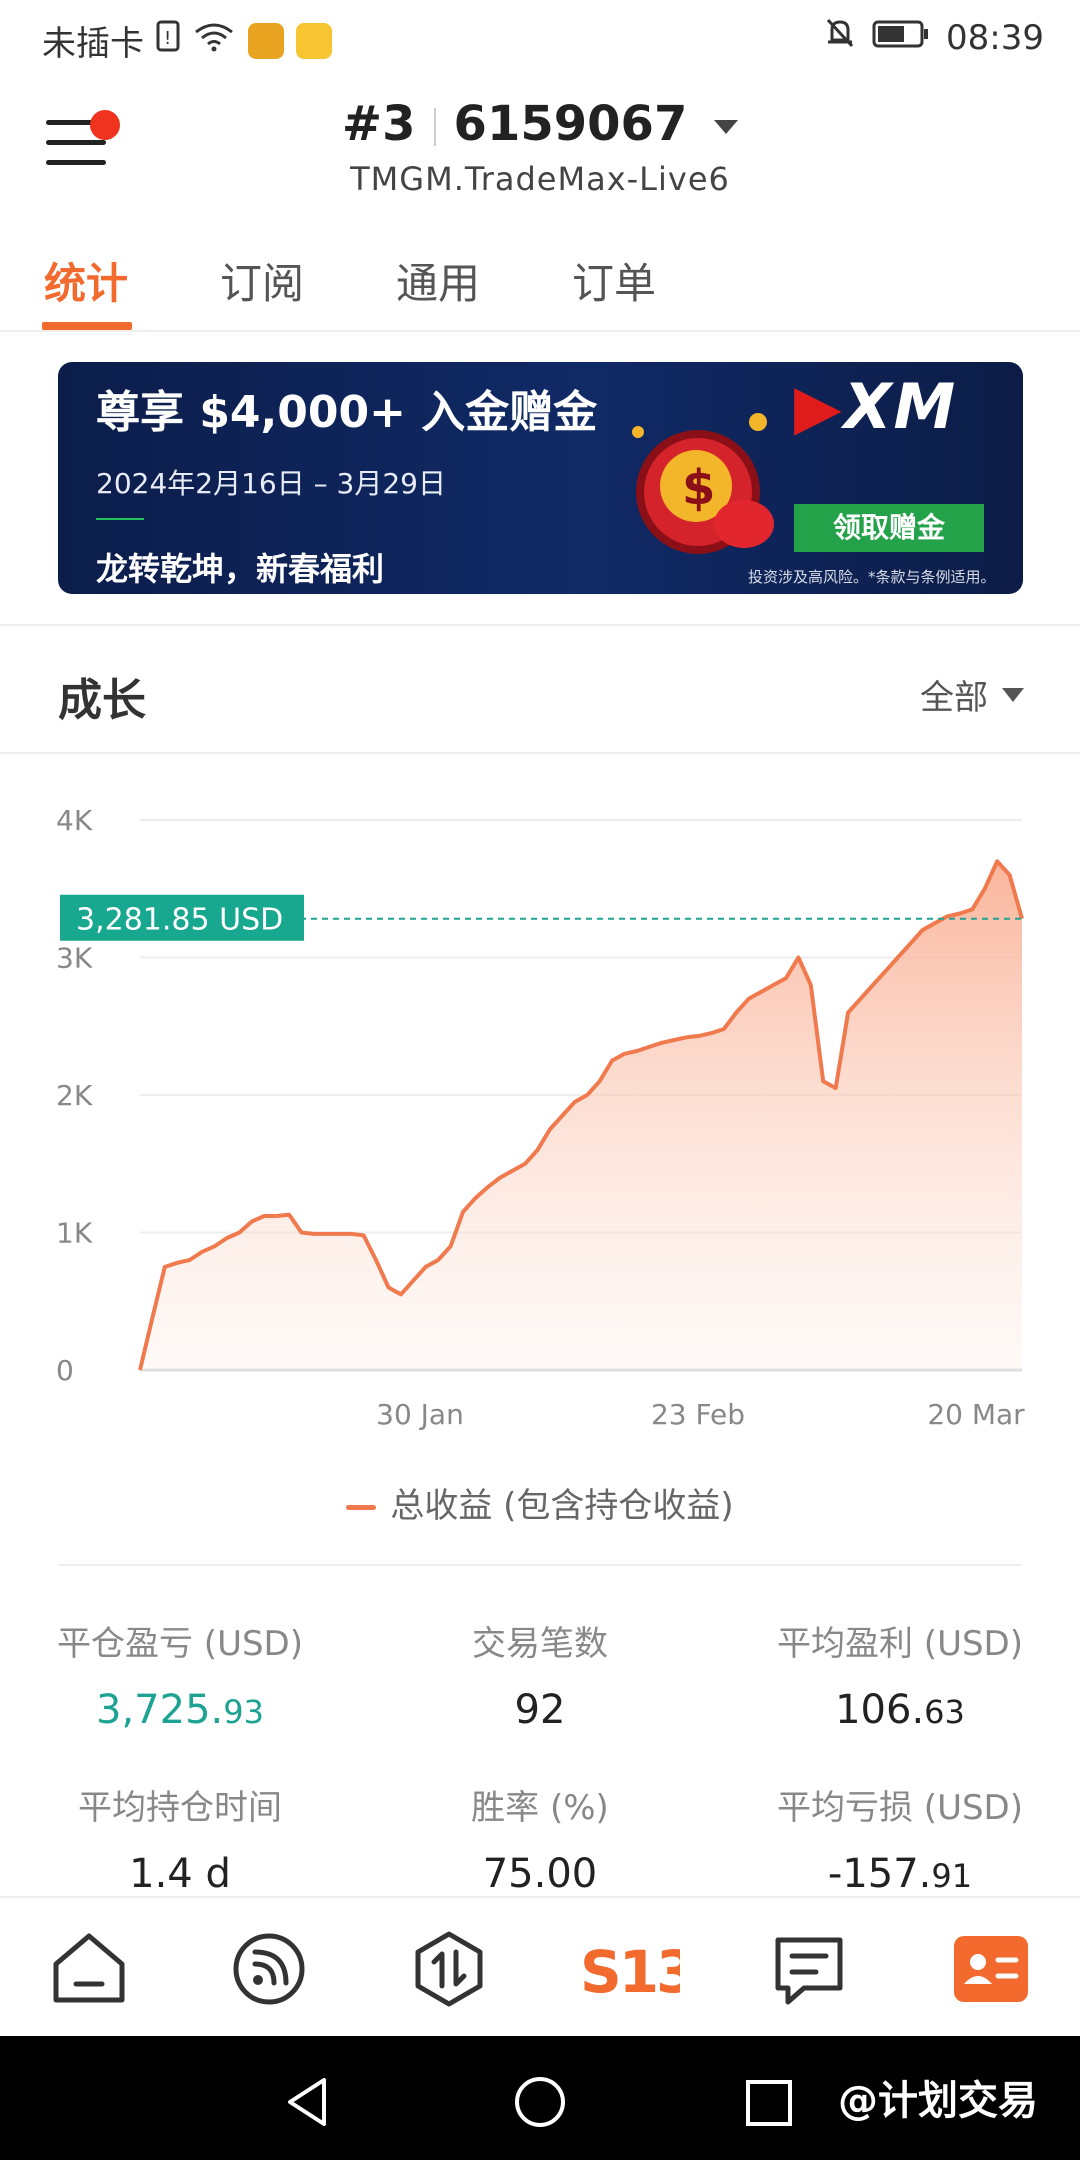  What do you see at coordinates (347, 412) in the screenshot?
I see `banner-title: 尊享 $4,000+ 入金赠金` at bounding box center [347, 412].